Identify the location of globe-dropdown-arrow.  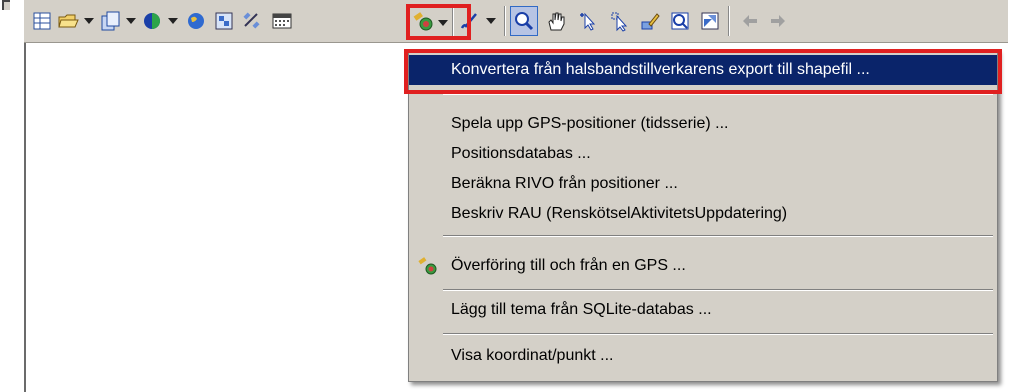
(173, 21).